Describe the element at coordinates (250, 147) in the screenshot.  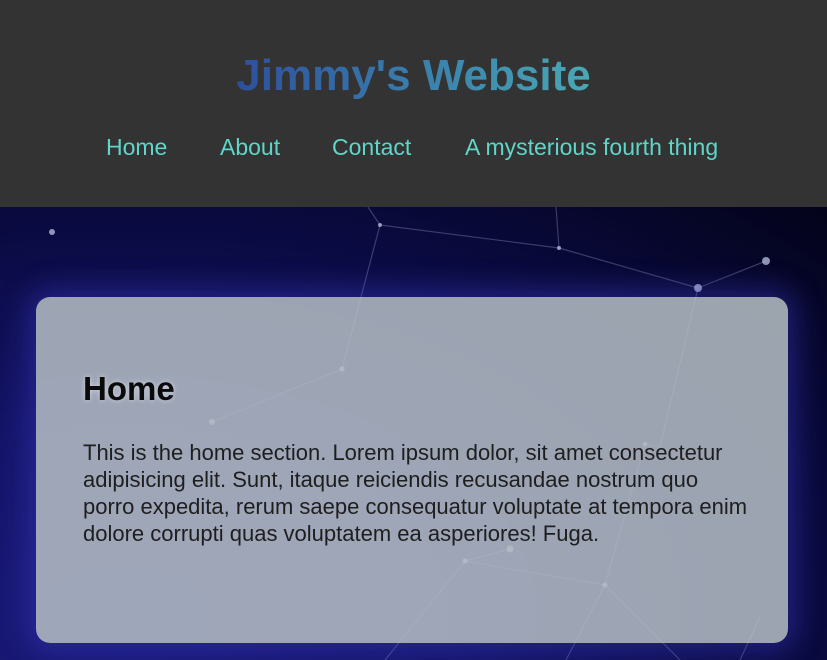
I see `nav-link-about: About` at that location.